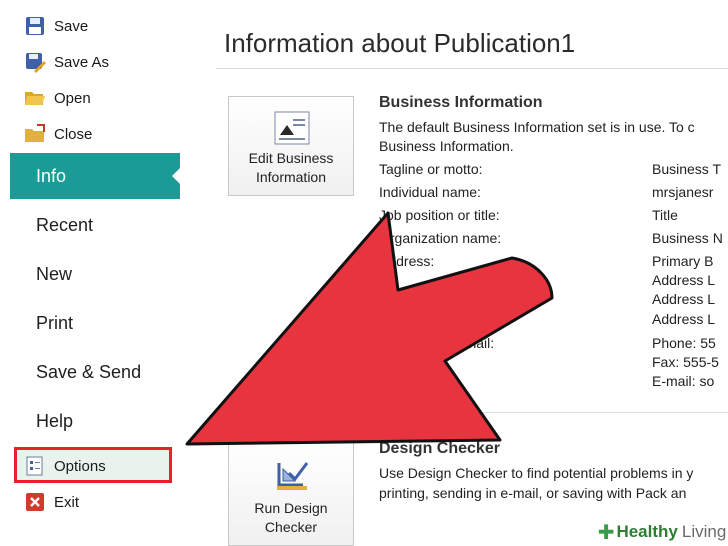  Describe the element at coordinates (407, 261) in the screenshot. I see `row-label: Address:` at that location.